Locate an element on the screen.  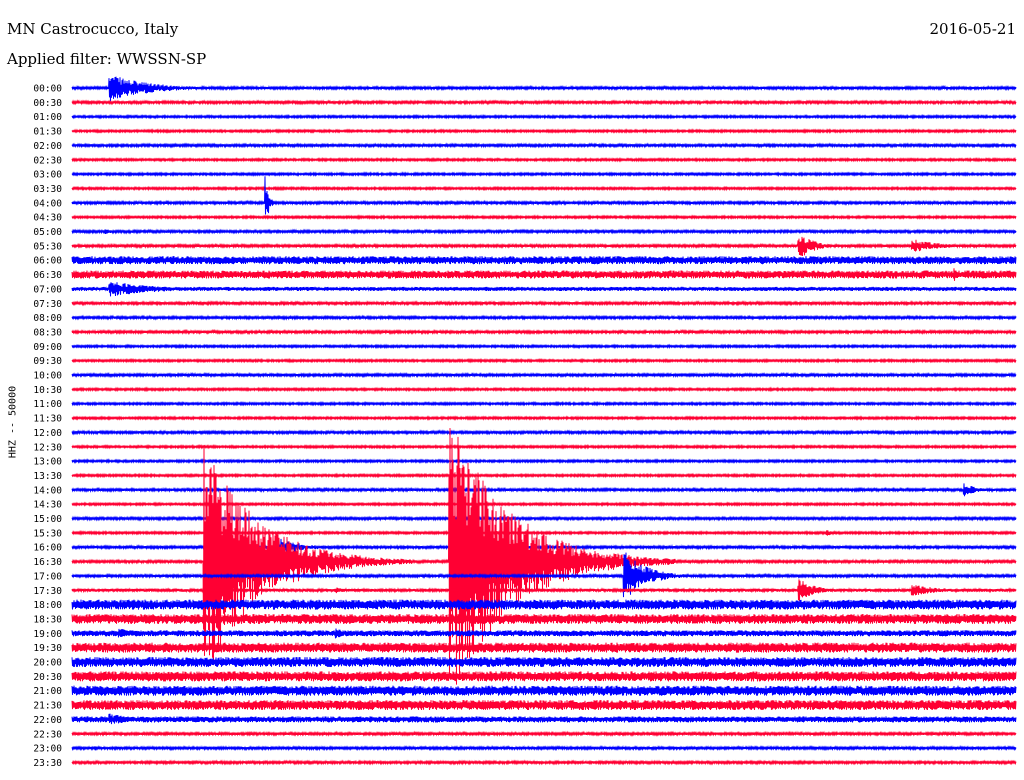
row-time-label: 08:00 is located at coordinates (47, 318).